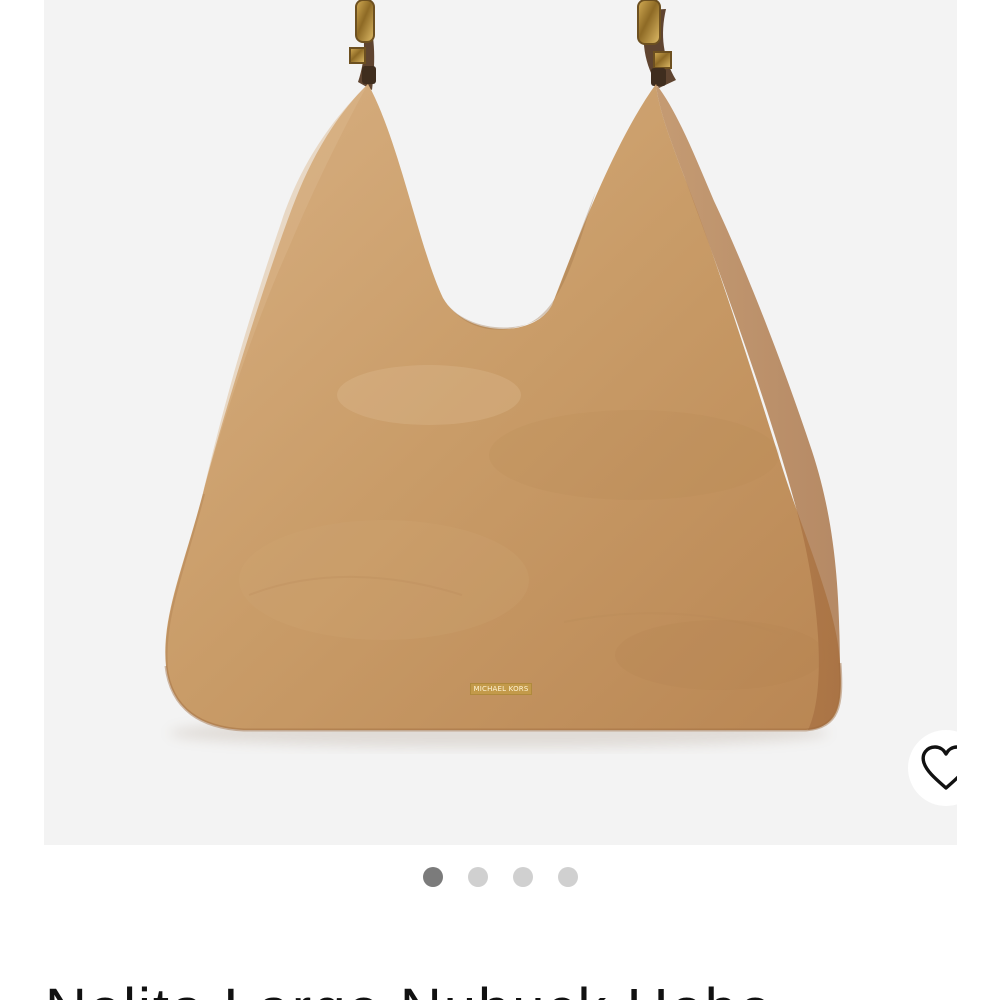  I want to click on image-carousel-dots, so click(500, 878).